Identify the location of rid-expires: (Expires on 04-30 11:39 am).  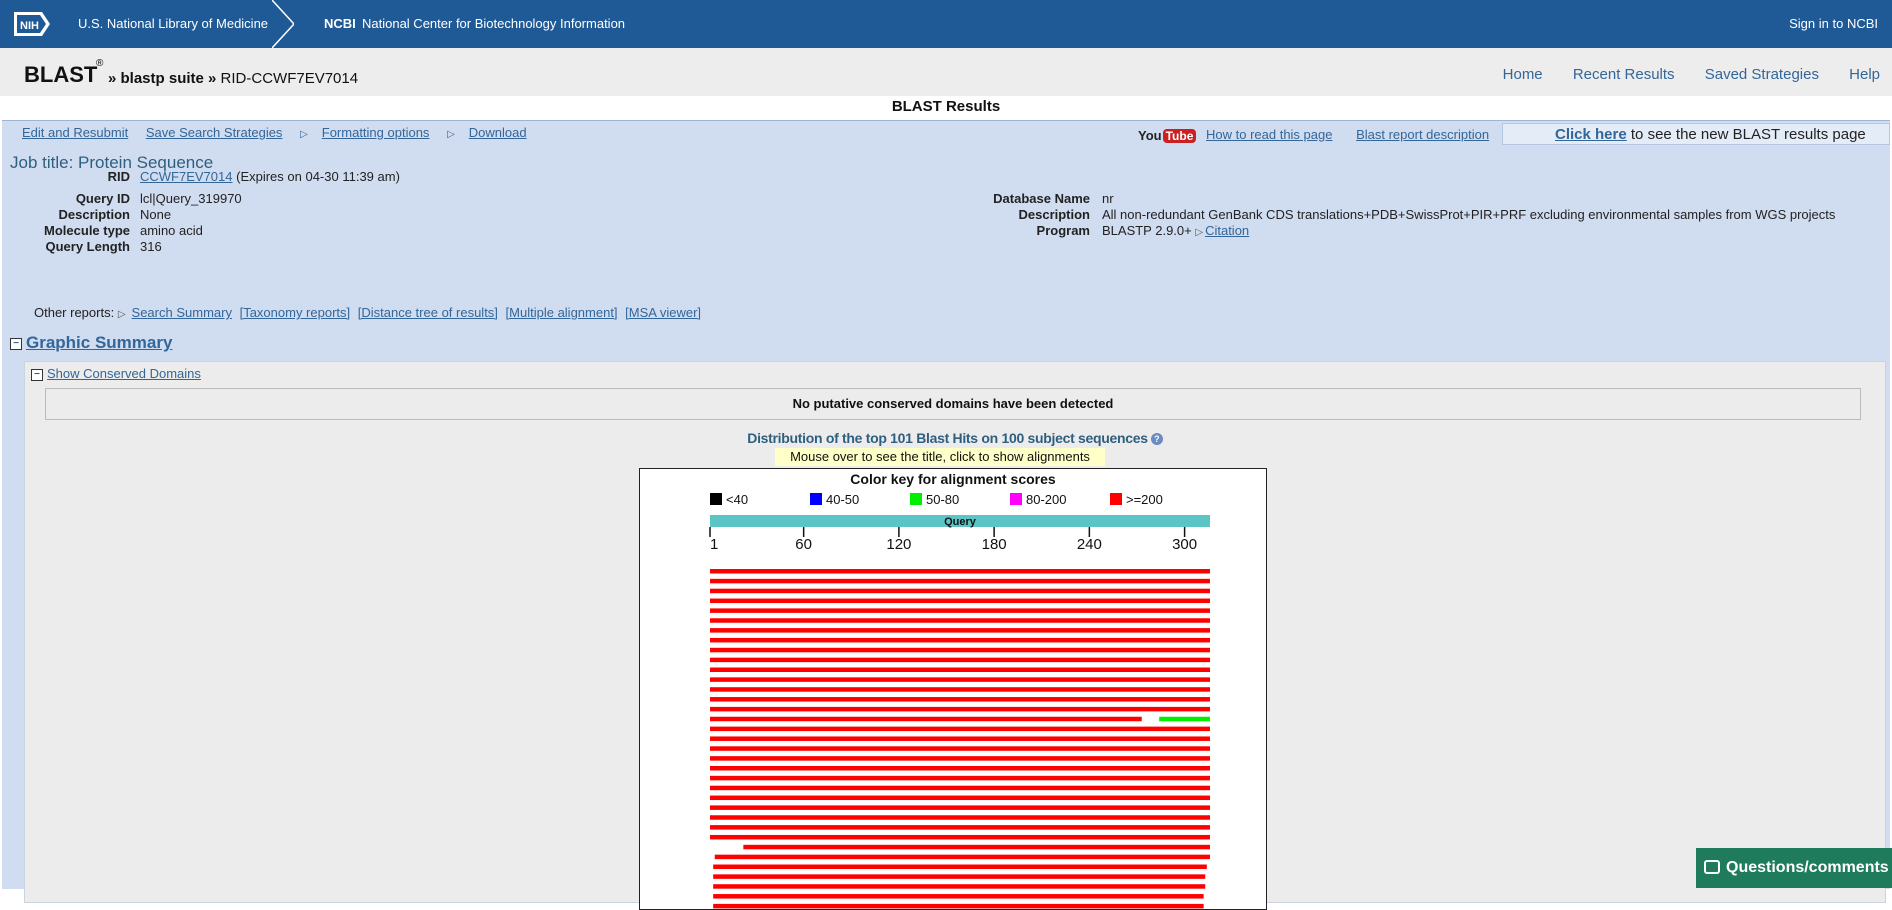
(318, 176).